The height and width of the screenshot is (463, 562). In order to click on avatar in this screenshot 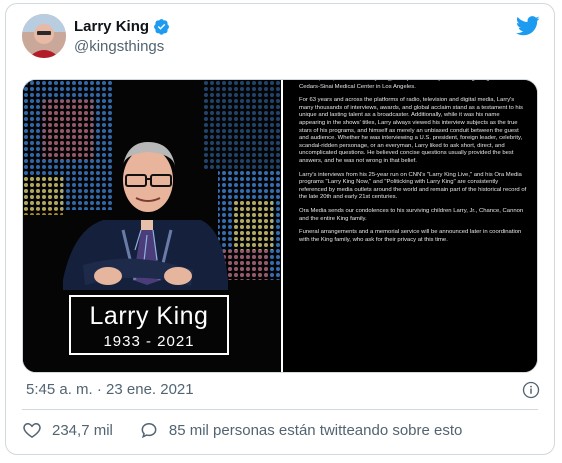, I will do `click(44, 36)`.